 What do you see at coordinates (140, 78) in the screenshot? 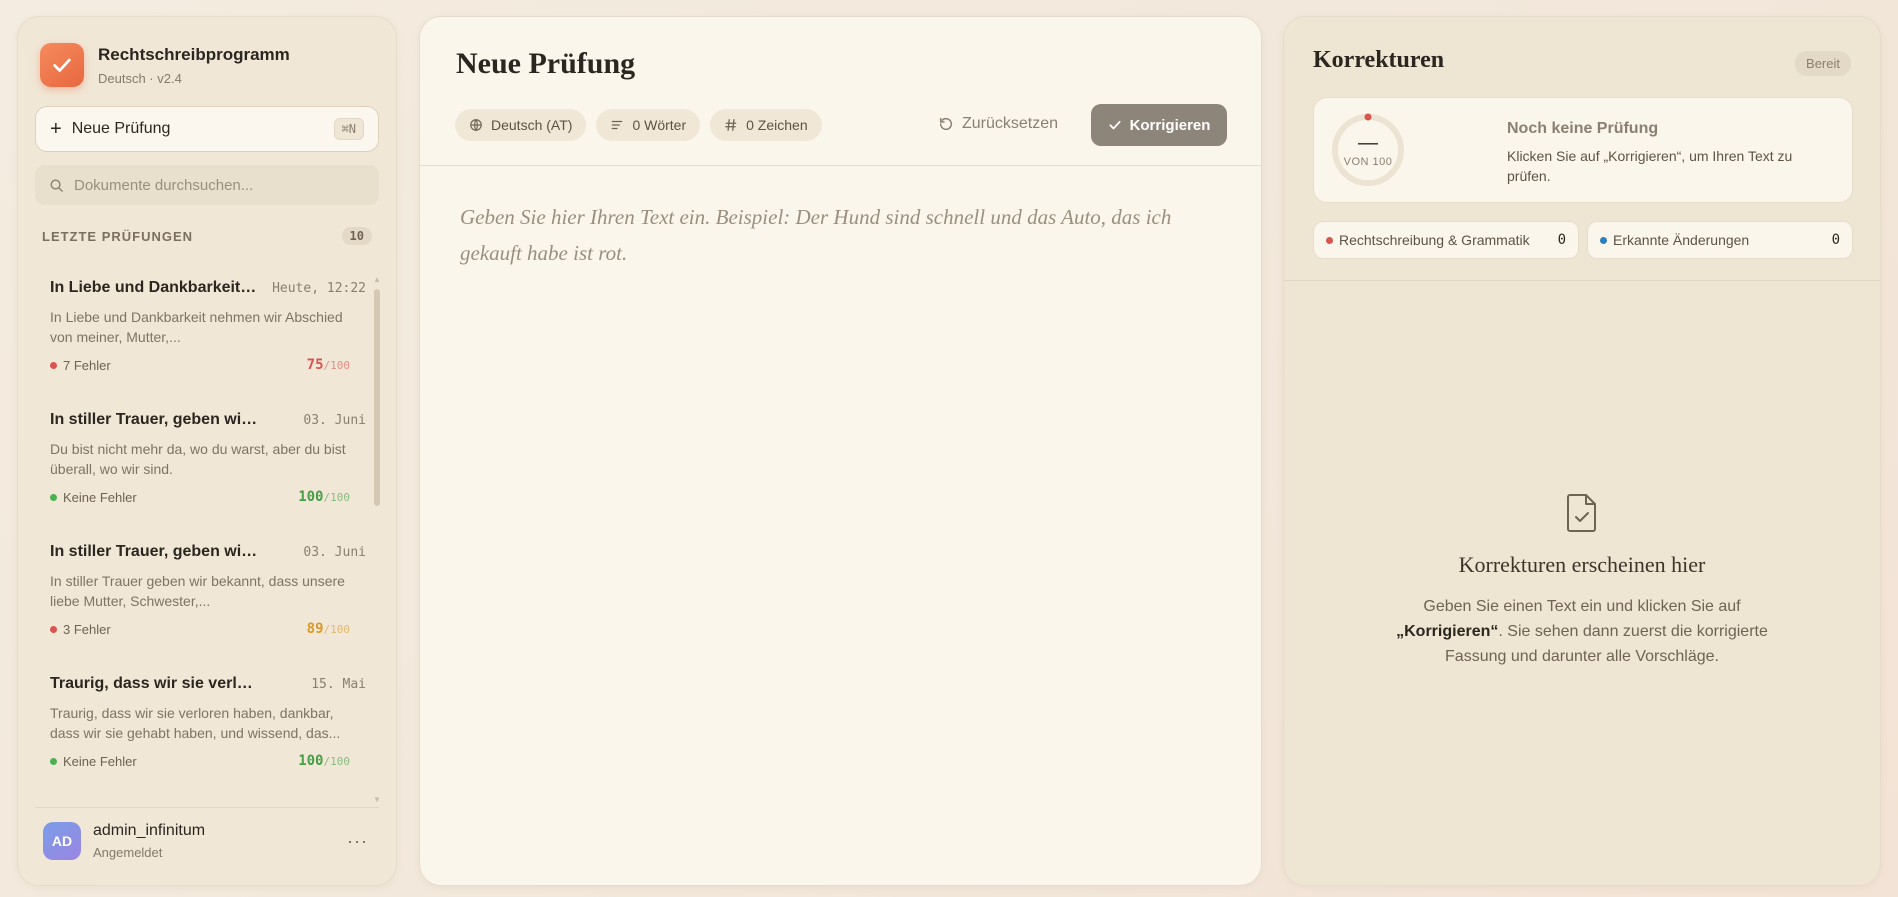
I see `app-version: Deutsch · v2.4` at bounding box center [140, 78].